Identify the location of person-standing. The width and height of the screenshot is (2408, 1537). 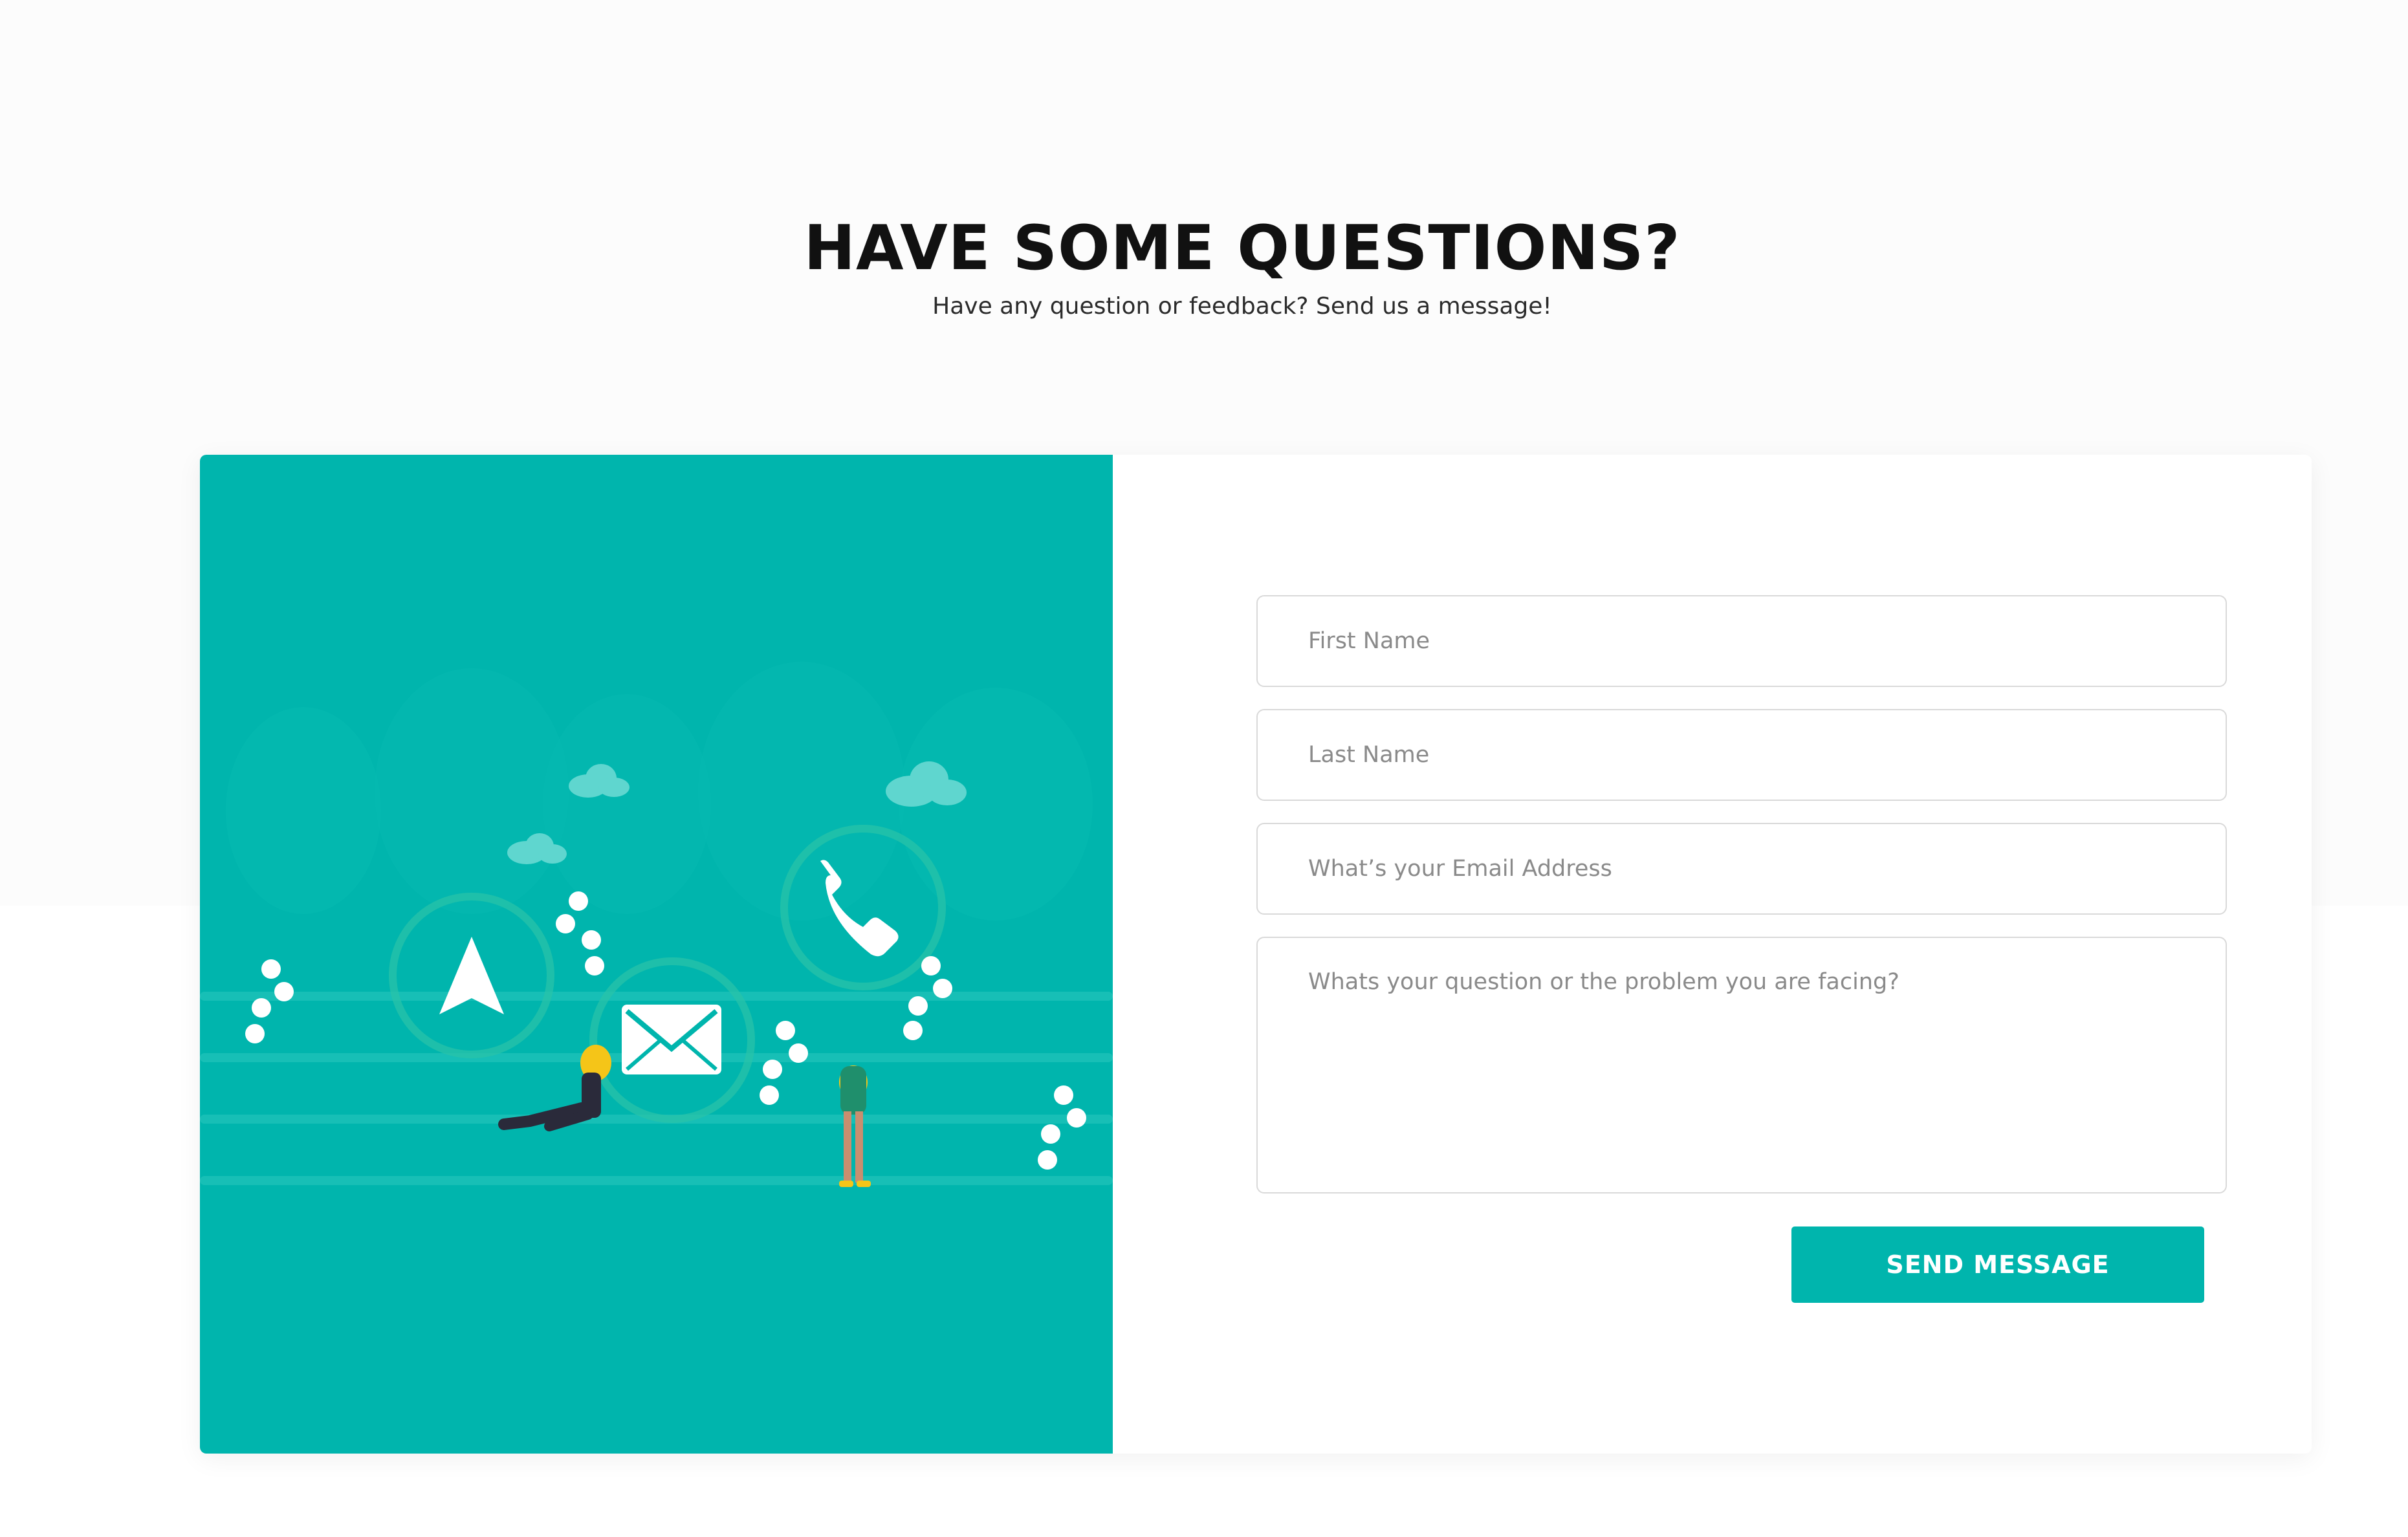
(855, 1126).